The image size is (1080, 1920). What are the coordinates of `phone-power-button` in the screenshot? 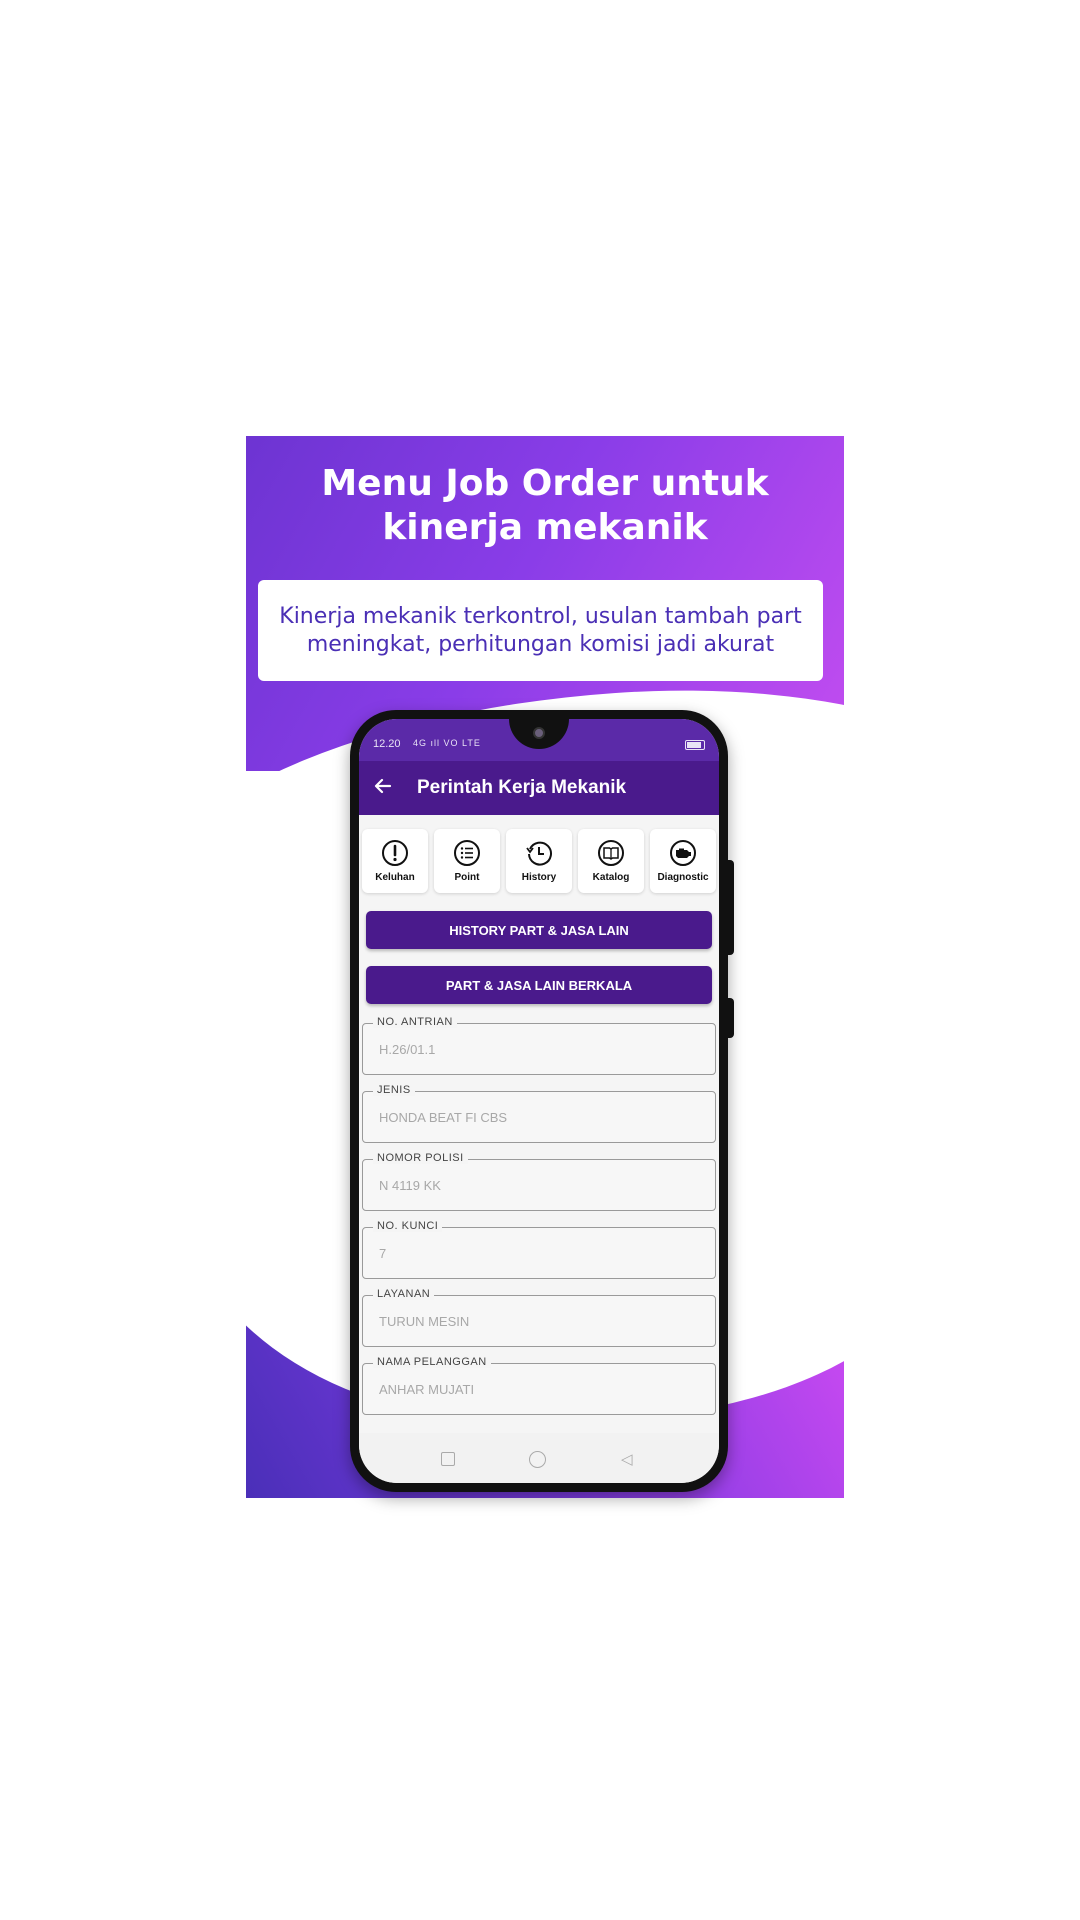 It's located at (731, 1018).